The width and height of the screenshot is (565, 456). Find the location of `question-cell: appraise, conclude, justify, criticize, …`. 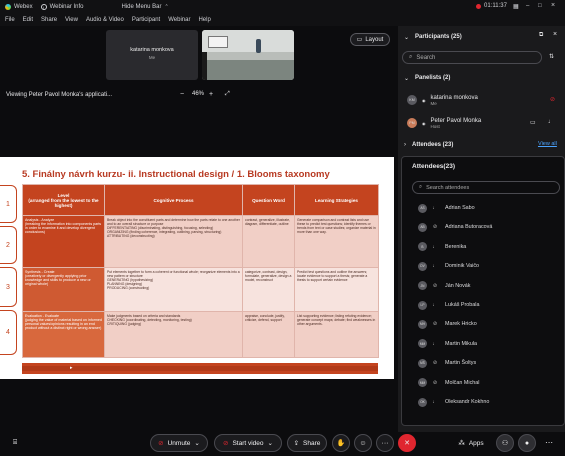

question-cell: appraise, conclude, justify, criticize, … is located at coordinates (268, 334).